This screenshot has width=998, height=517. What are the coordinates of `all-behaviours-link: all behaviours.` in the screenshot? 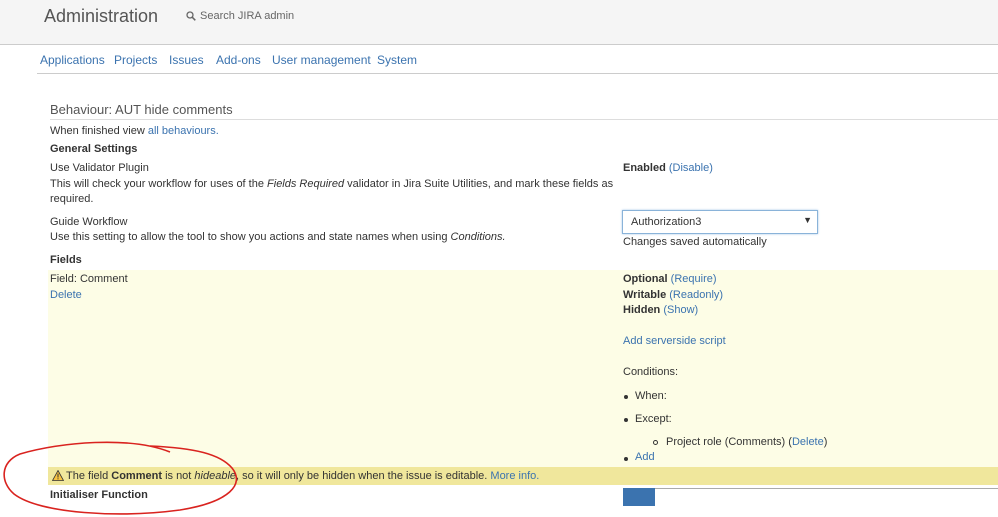 It's located at (183, 131).